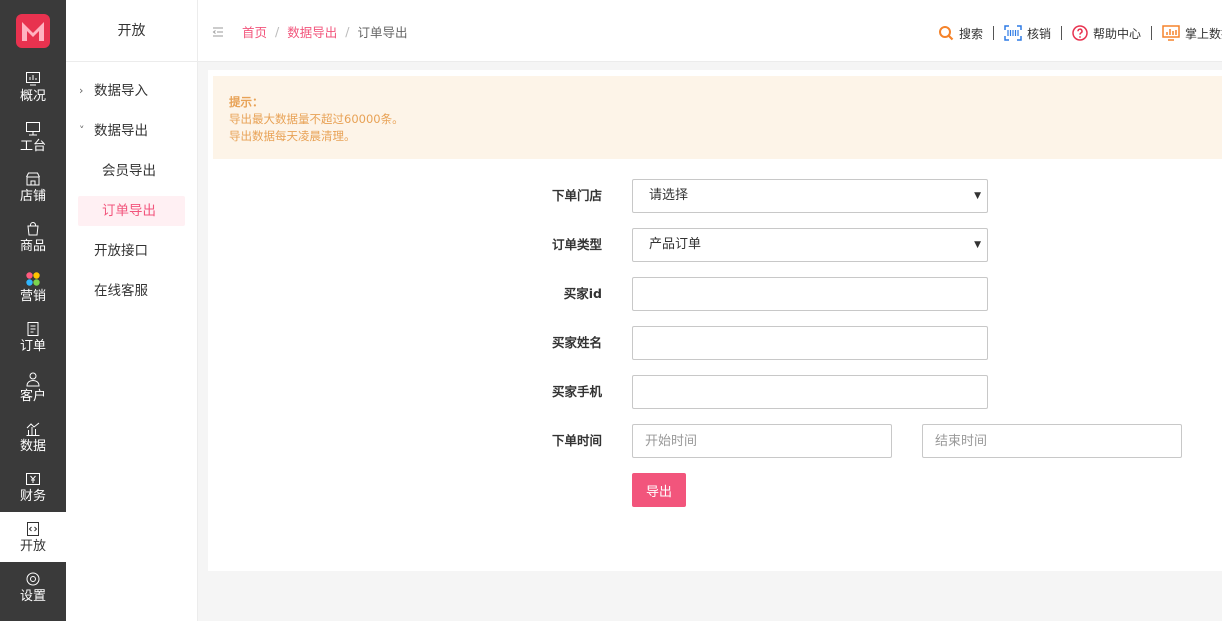  What do you see at coordinates (717, 117) in the screenshot?
I see `export-notice: 提示： 导出最大数据量不超过60000条。 导出数据每天凌晨清理。` at bounding box center [717, 117].